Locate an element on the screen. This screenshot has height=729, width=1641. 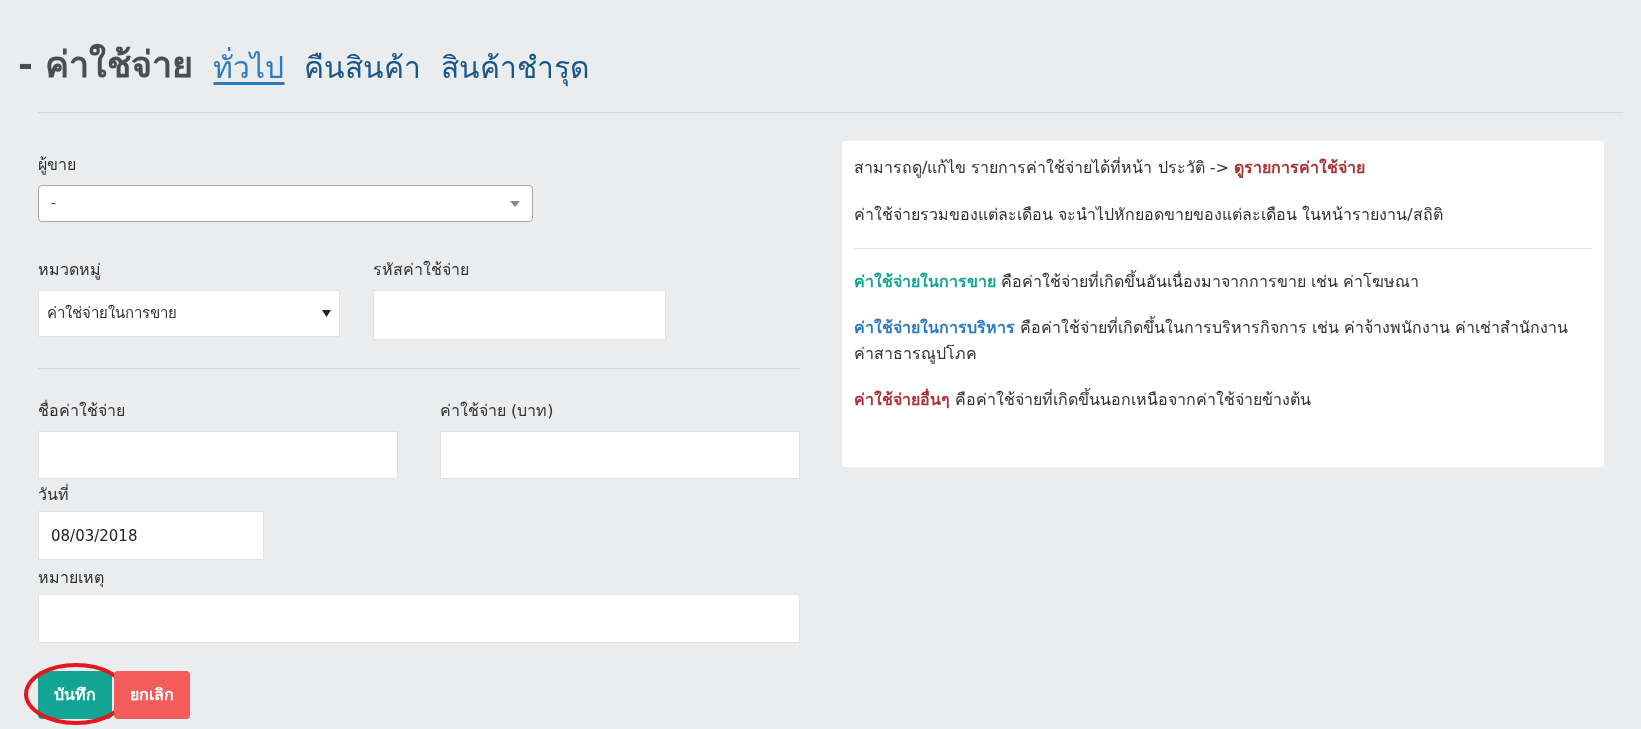
cancel-button: ยกเลิก is located at coordinates (152, 695).